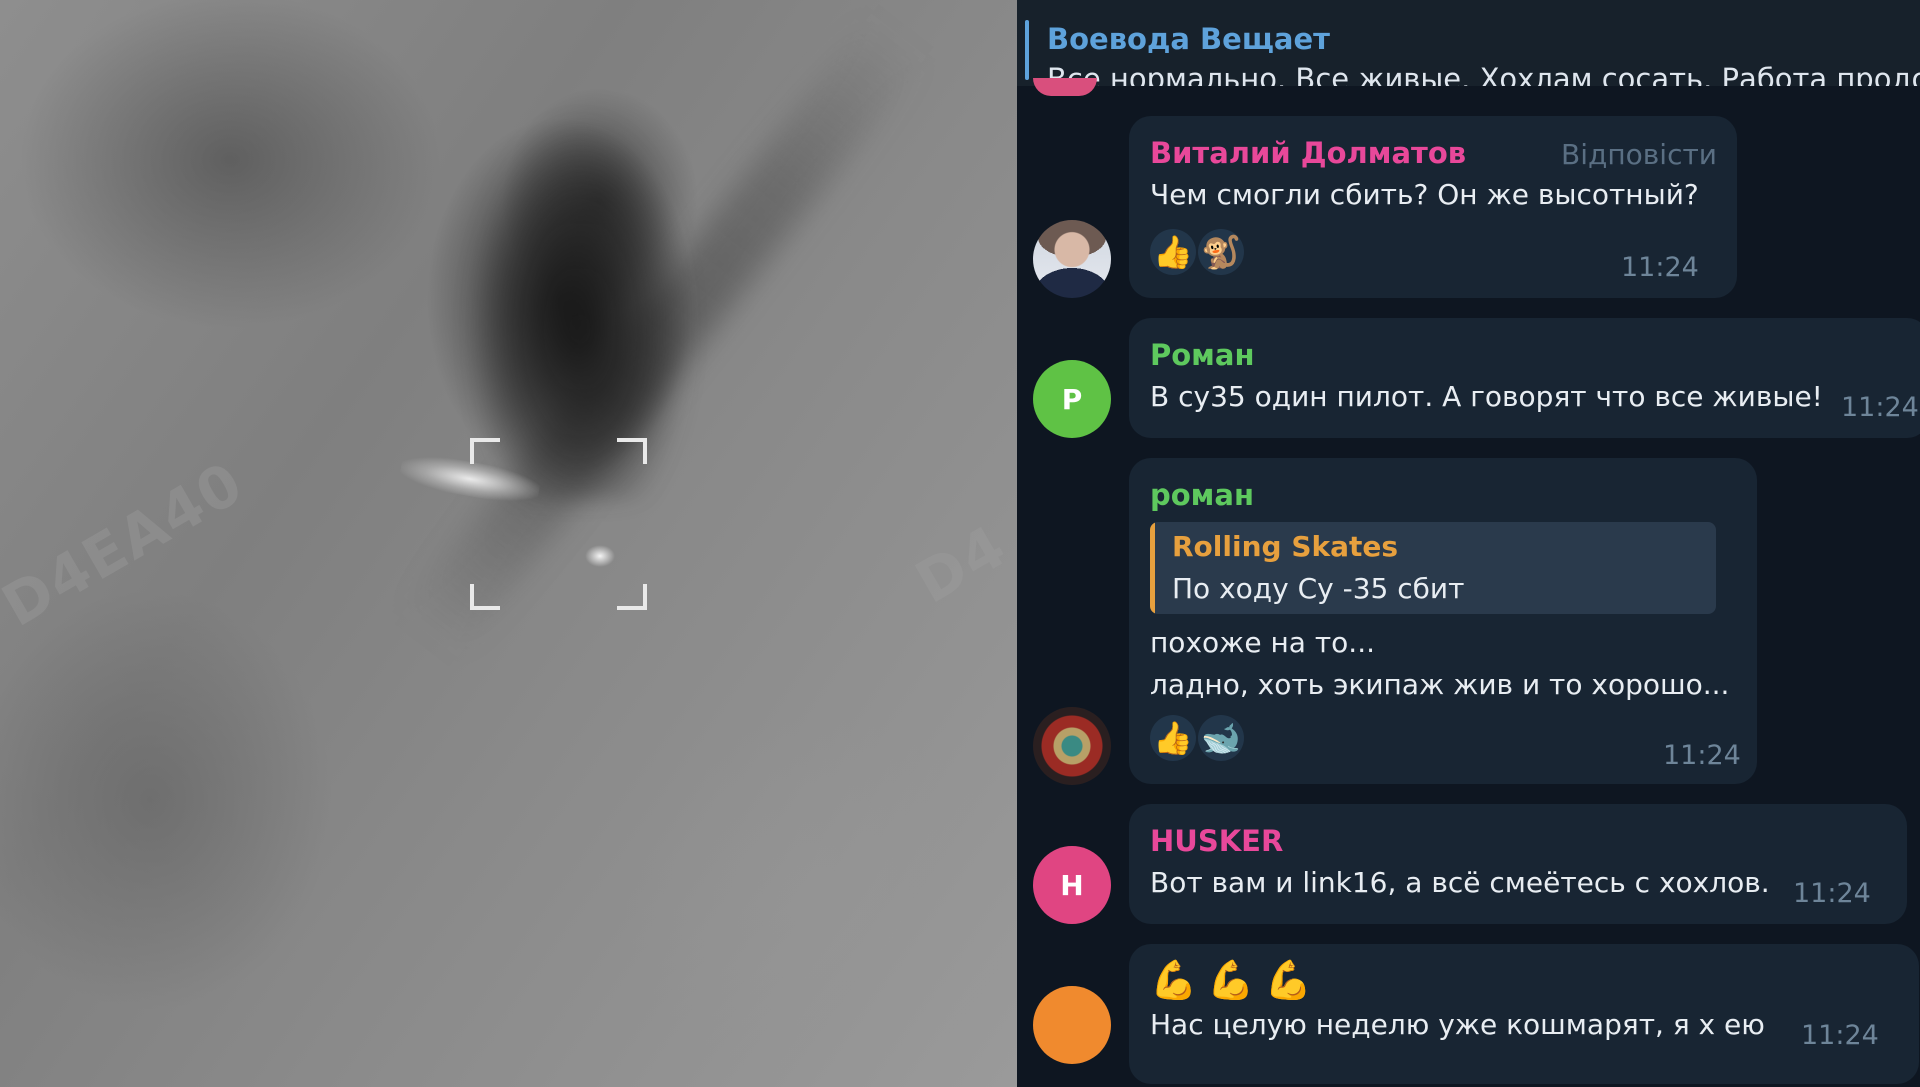 This screenshot has height=1087, width=1920. I want to click on watermark: D4, so click(960, 564).